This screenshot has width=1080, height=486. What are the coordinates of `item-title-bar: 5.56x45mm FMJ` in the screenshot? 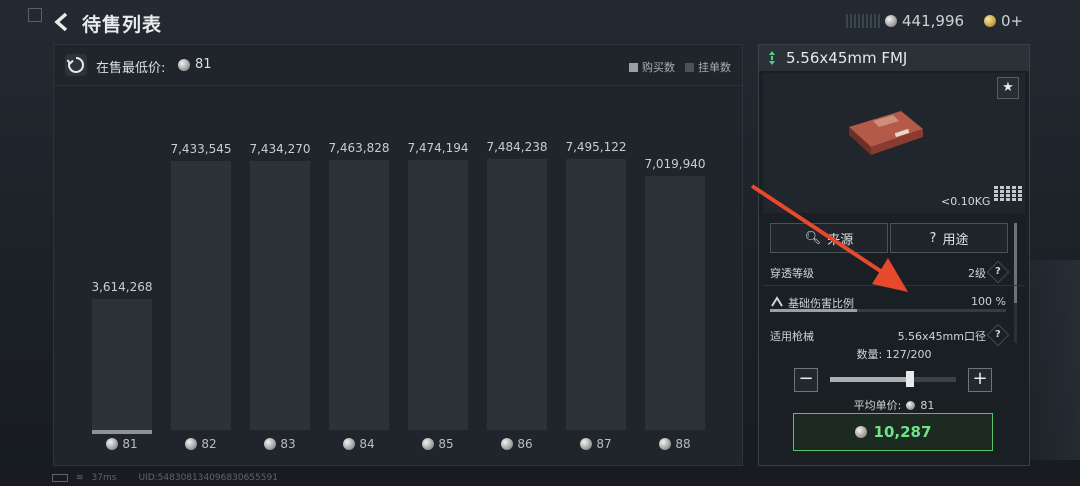 It's located at (894, 58).